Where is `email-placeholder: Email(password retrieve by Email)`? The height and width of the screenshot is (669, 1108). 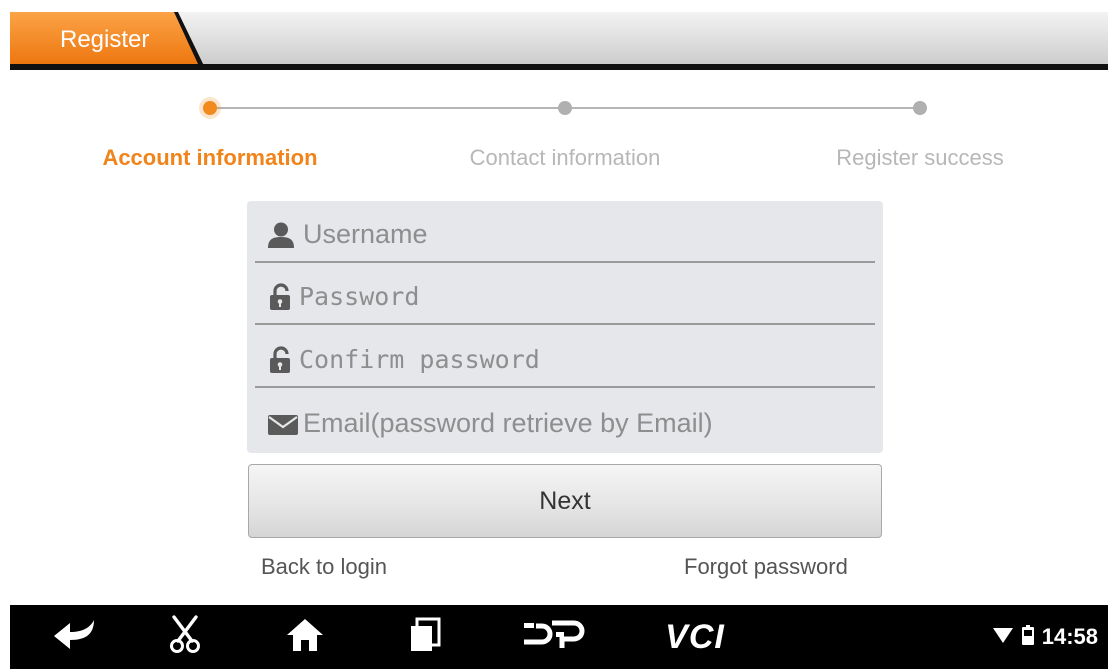
email-placeholder: Email(password retrieve by Email) is located at coordinates (508, 423).